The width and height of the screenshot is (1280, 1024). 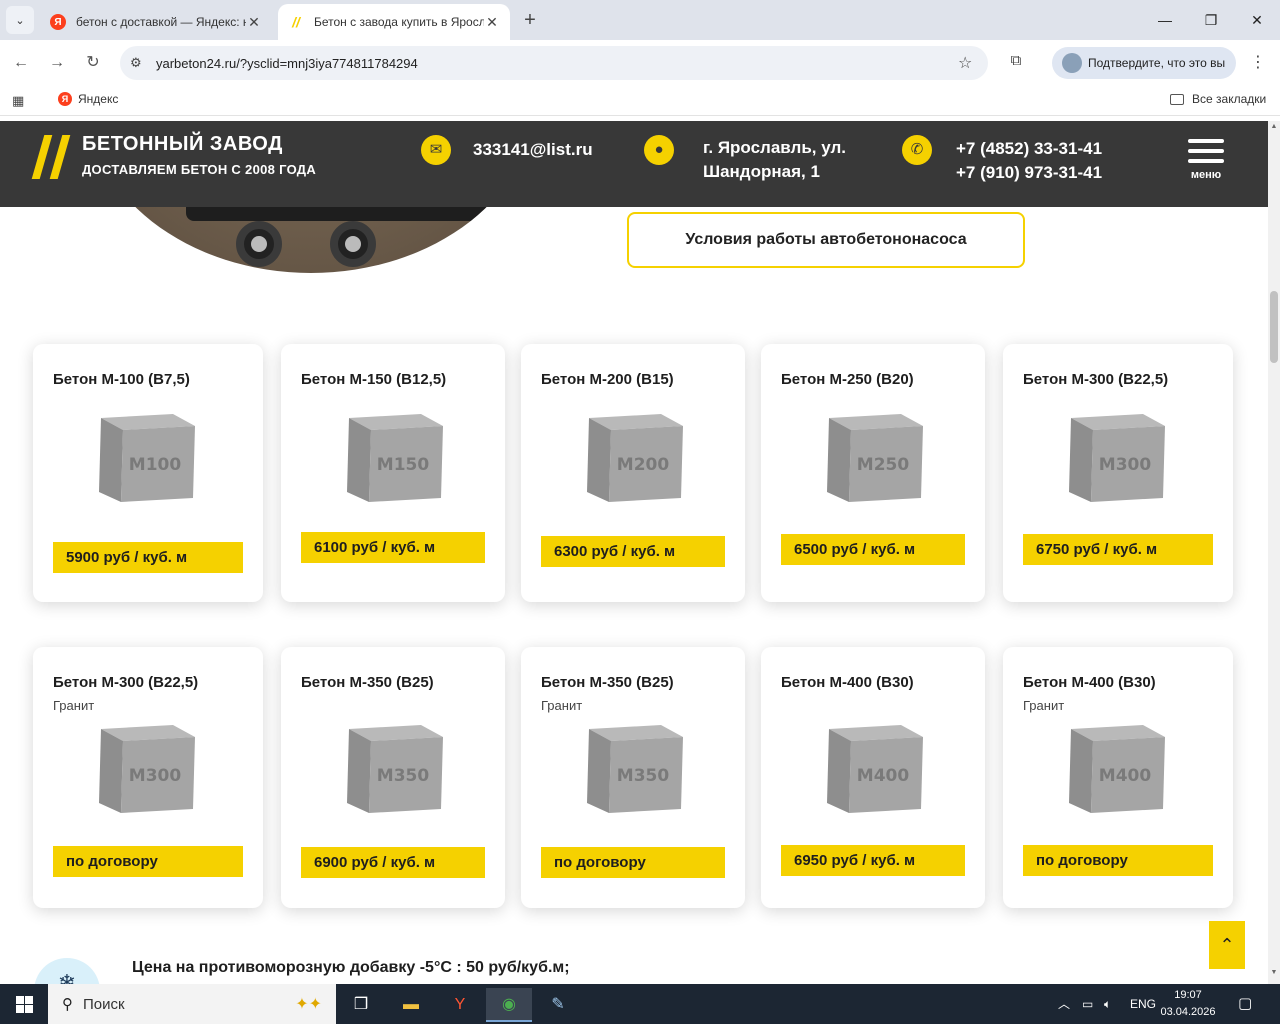 What do you see at coordinates (1064, 1004) in the screenshot?
I see `tray-chevron-icon: ︿` at bounding box center [1064, 1004].